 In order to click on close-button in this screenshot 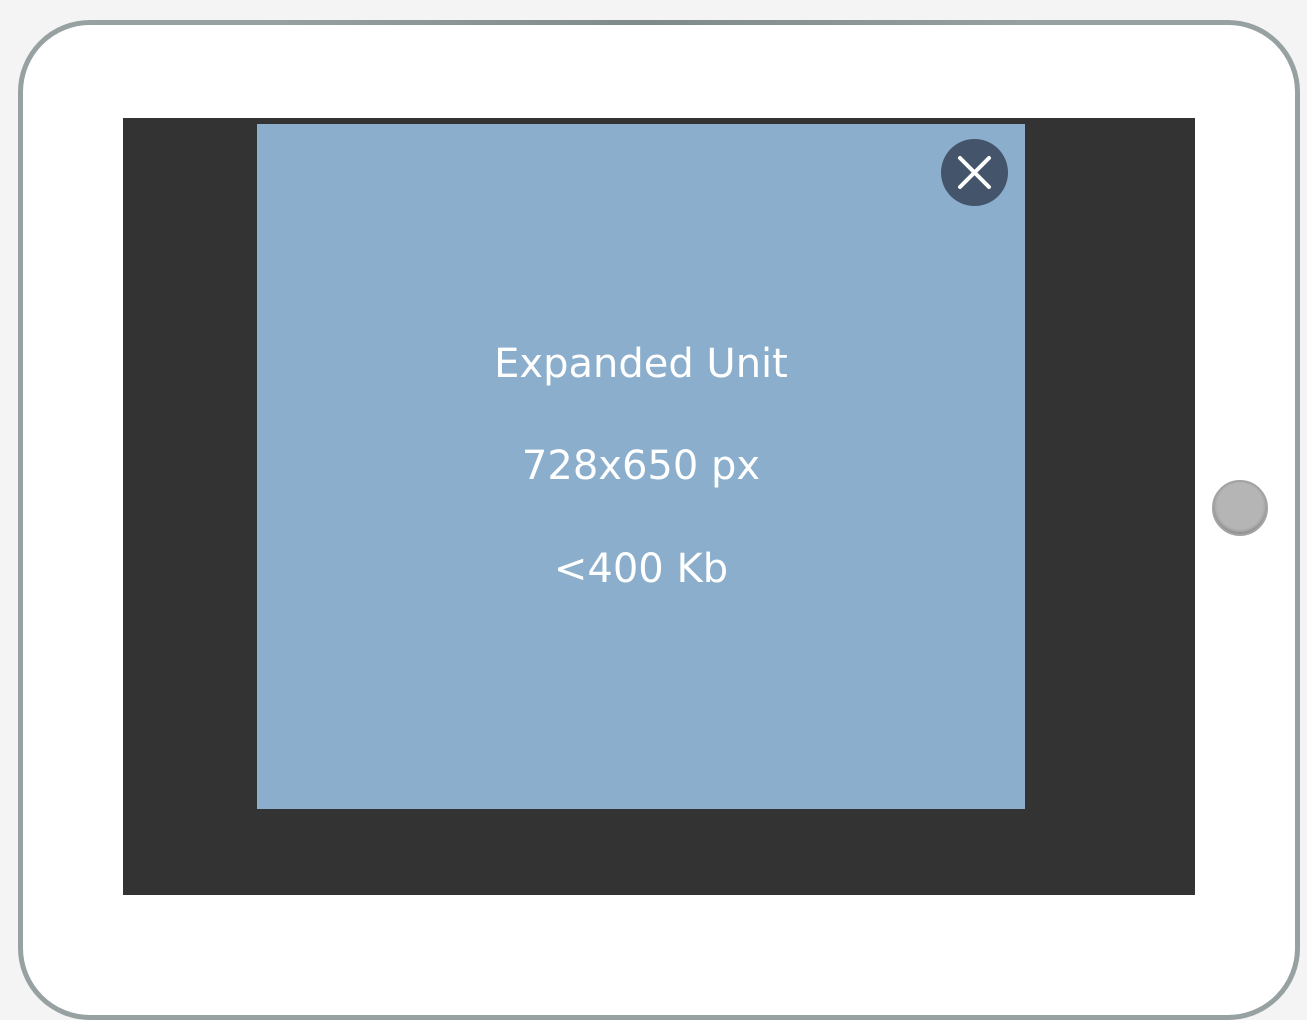, I will do `click(974, 172)`.